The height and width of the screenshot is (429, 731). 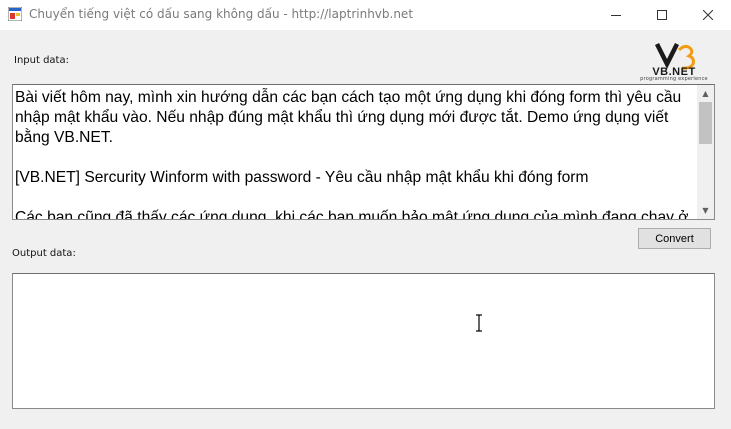 What do you see at coordinates (479, 323) in the screenshot?
I see `text-cursor-icon` at bounding box center [479, 323].